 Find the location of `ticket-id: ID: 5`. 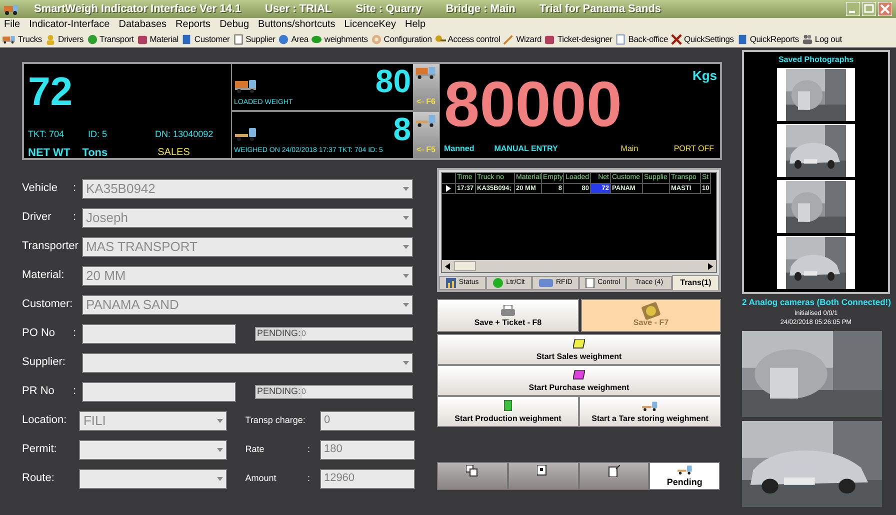

ticket-id: ID: 5 is located at coordinates (98, 134).